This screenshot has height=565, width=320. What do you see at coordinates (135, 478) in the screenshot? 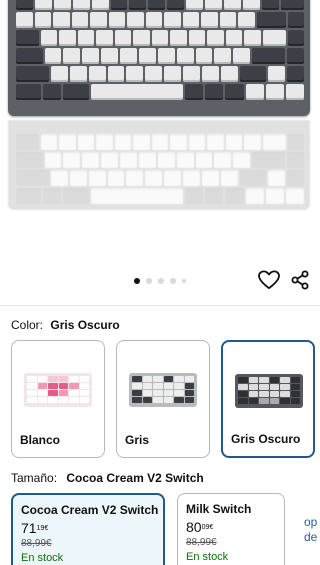
I see `size-selected-value: Cocoa Cream V2 Switch` at bounding box center [135, 478].